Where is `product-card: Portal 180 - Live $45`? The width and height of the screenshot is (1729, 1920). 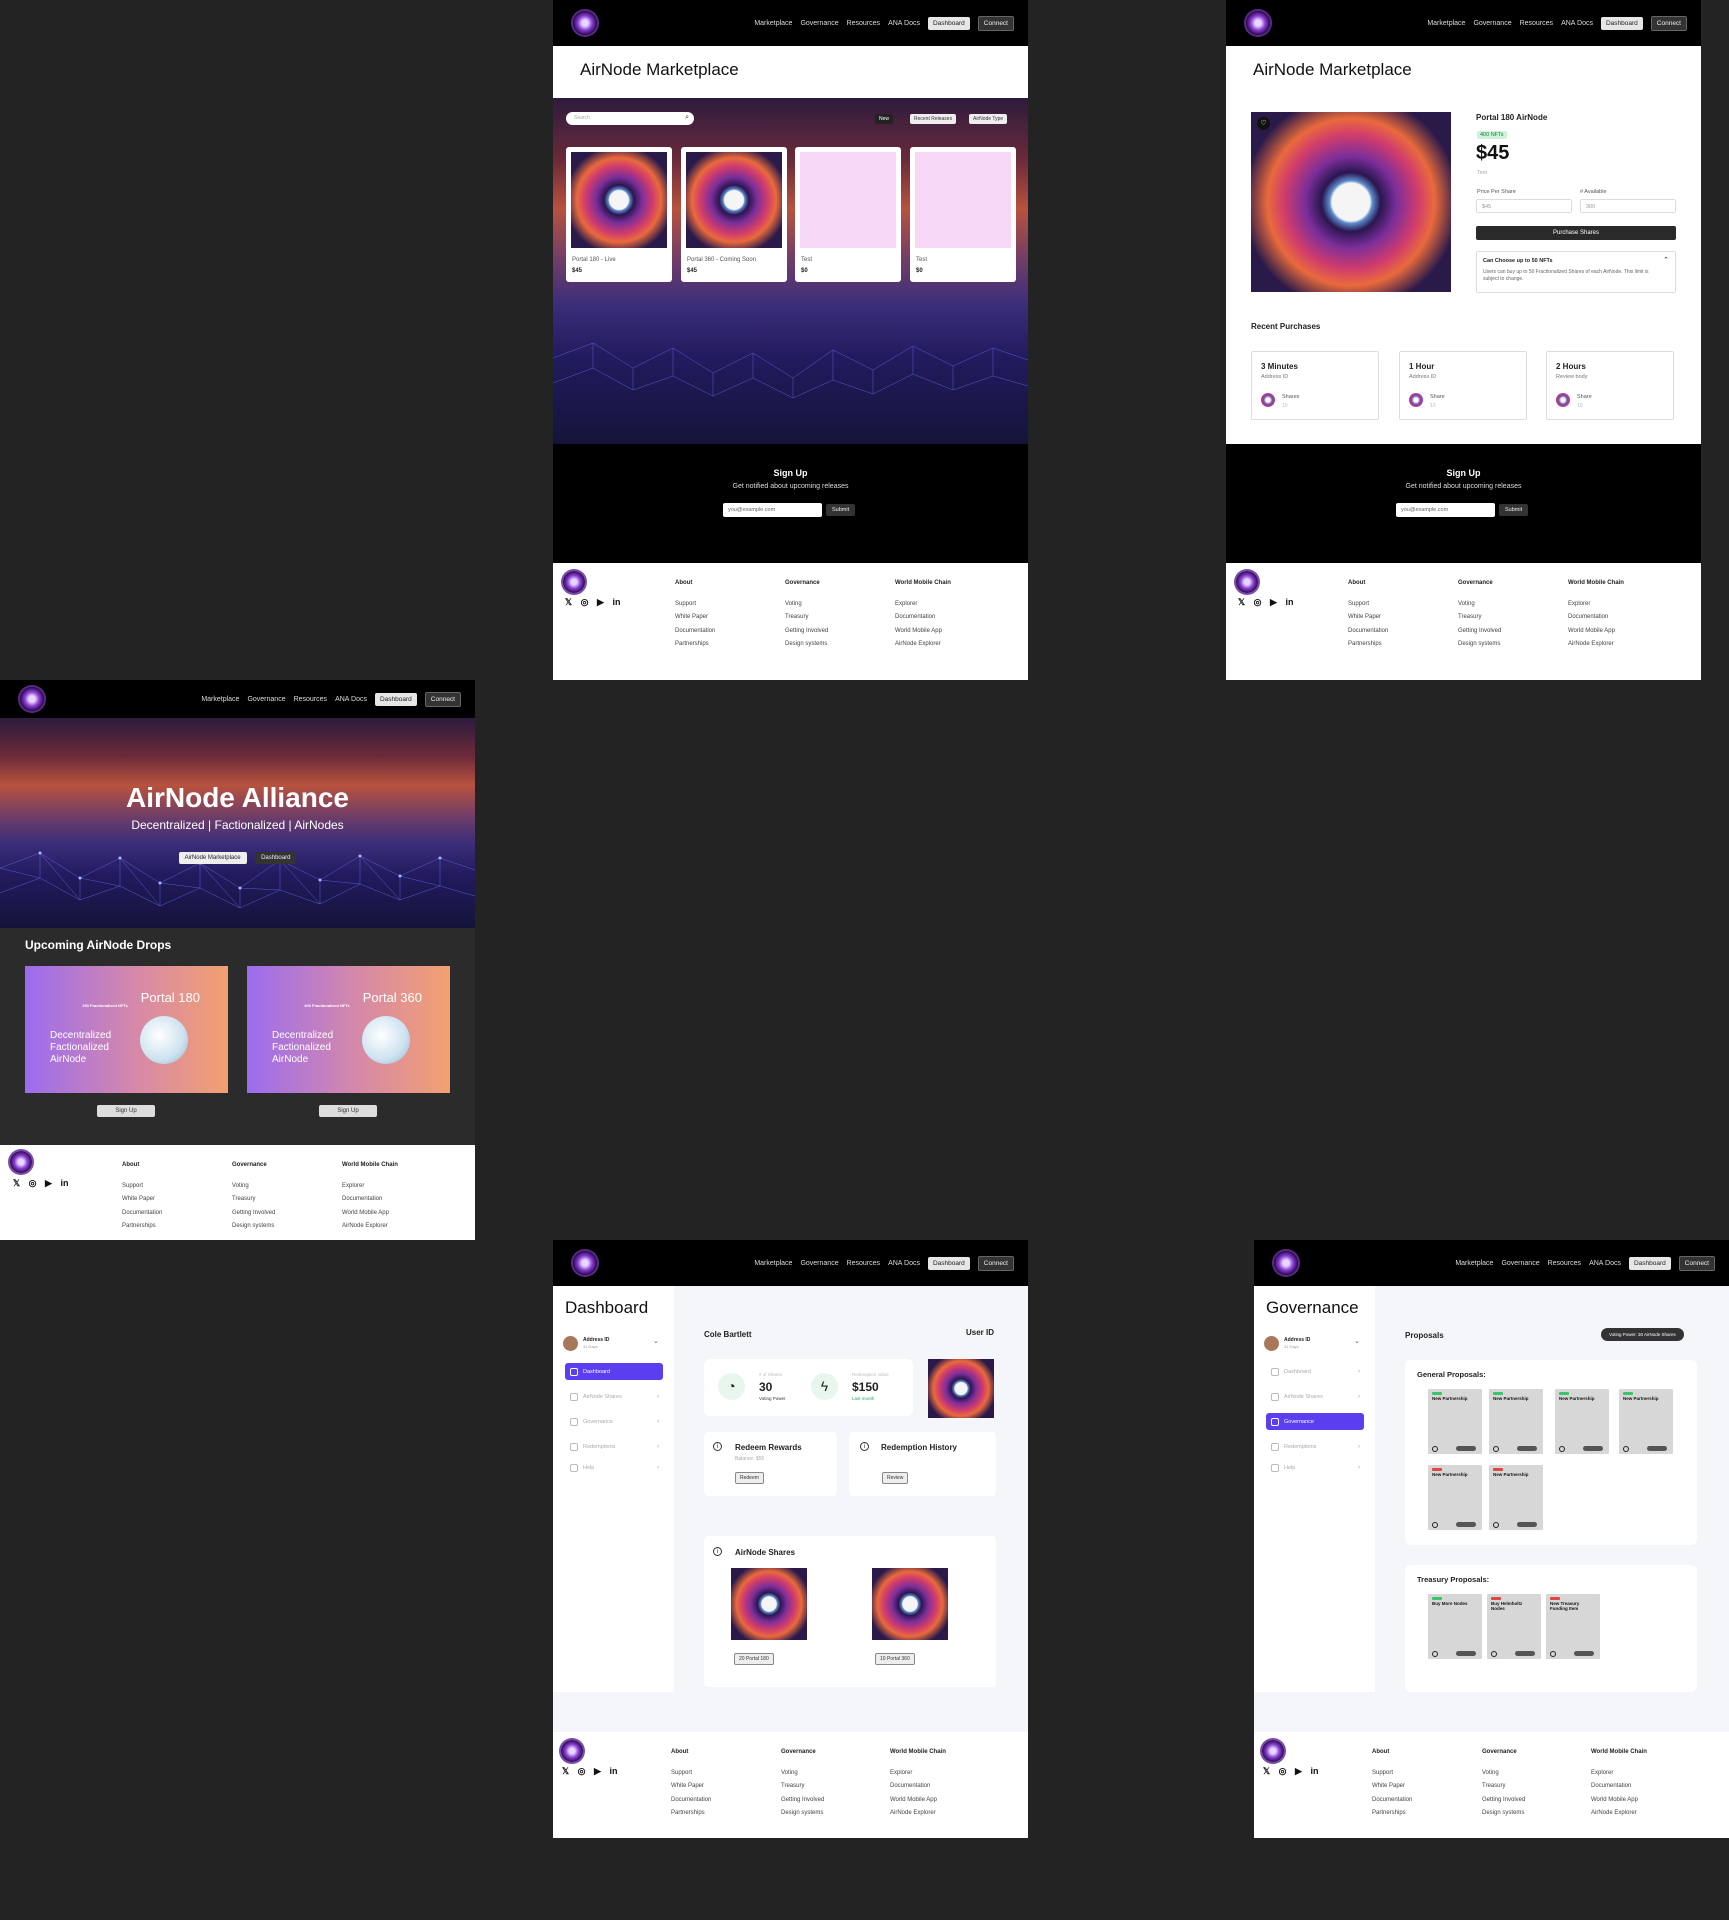
product-card: Portal 180 - Live $45 is located at coordinates (619, 214).